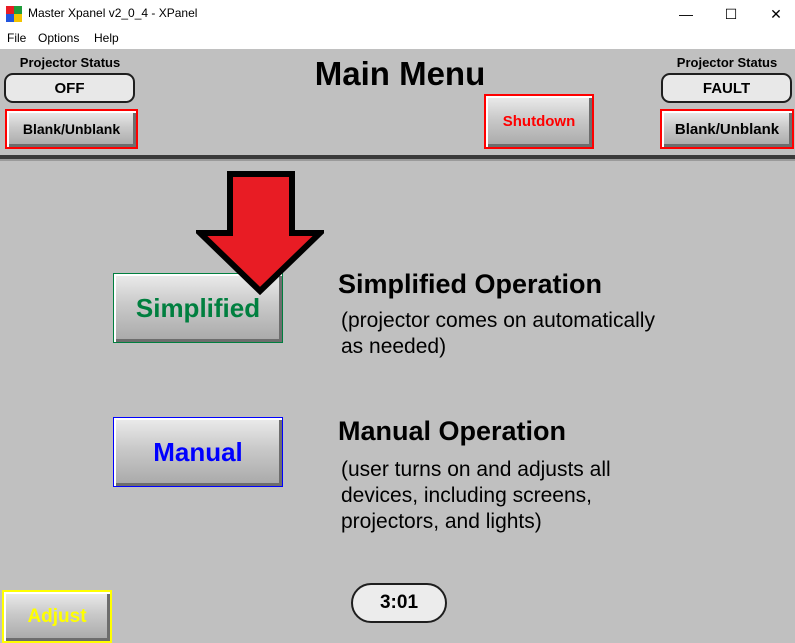 Image resolution: width=795 pixels, height=643 pixels. I want to click on manual-description-line3: projectors, and lights), so click(441, 521).